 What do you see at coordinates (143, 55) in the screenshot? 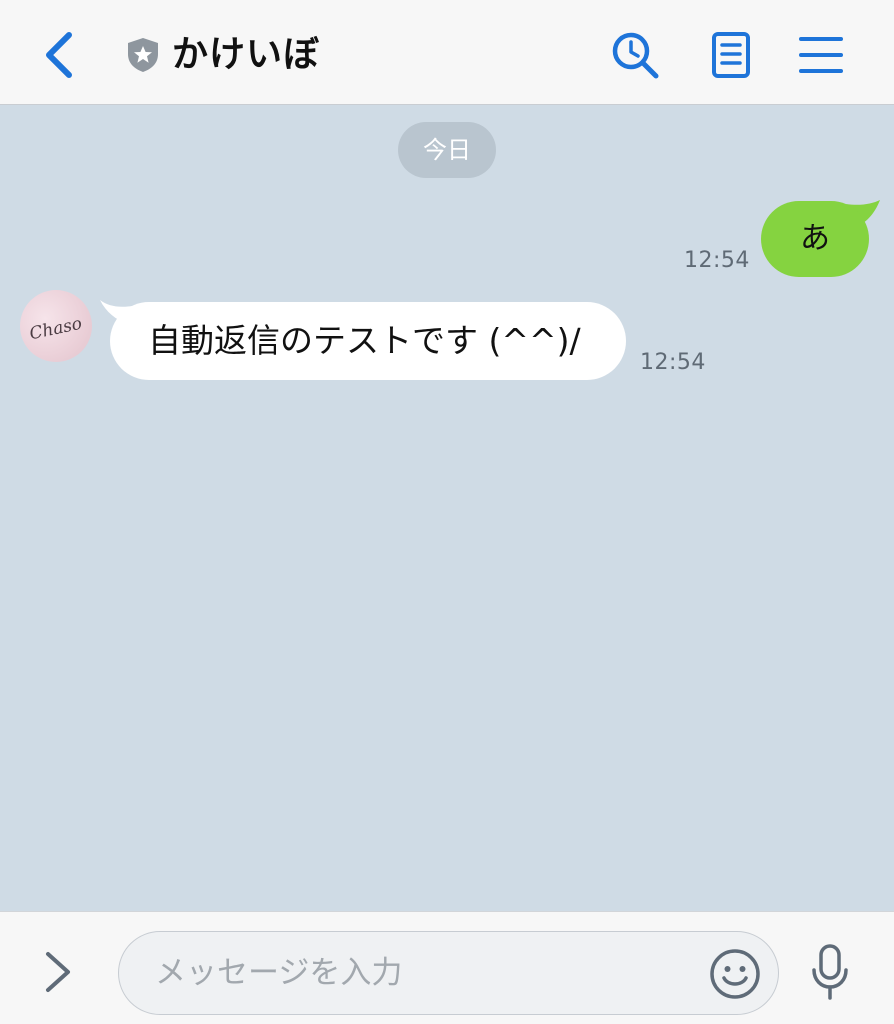
I see `shield-star-icon` at bounding box center [143, 55].